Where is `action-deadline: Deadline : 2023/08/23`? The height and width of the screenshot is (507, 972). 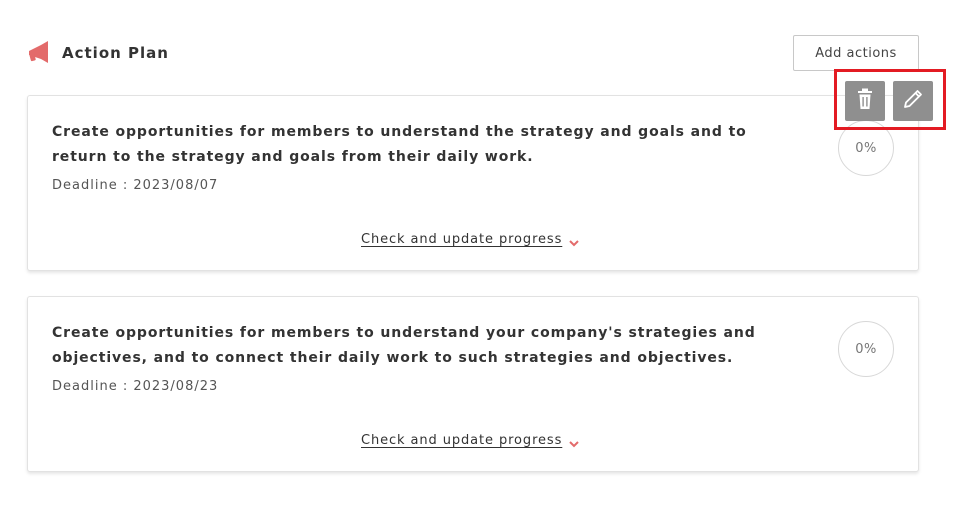
action-deadline: Deadline : 2023/08/23 is located at coordinates (135, 386).